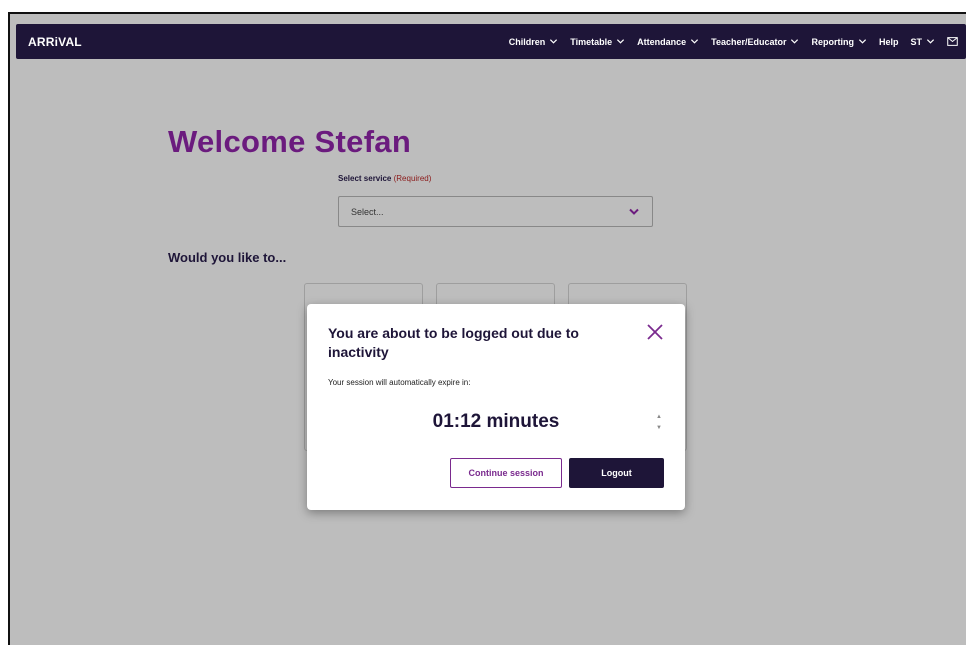 The width and height of the screenshot is (966, 645). Describe the element at coordinates (506, 473) in the screenshot. I see `continue-session-button: Continue session` at that location.